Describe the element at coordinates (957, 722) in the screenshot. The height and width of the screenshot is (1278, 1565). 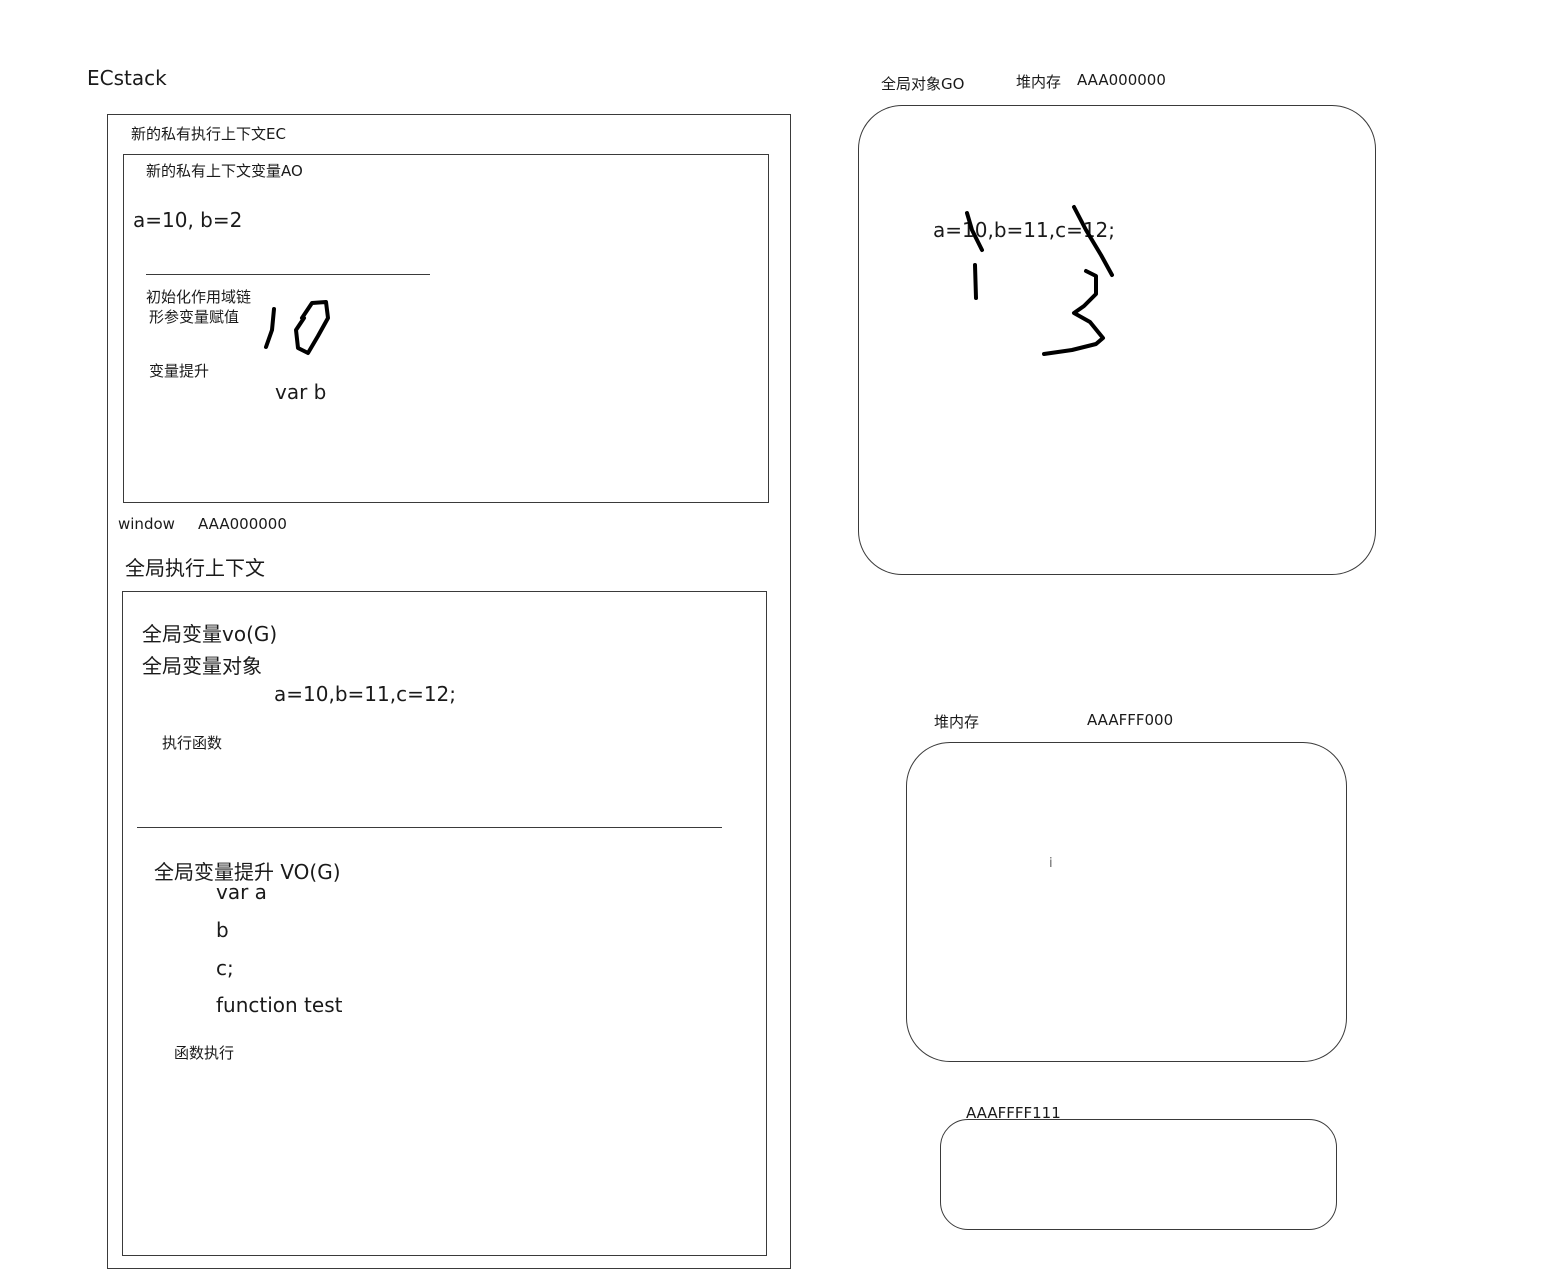
I see `heap2-label: 堆内存` at that location.